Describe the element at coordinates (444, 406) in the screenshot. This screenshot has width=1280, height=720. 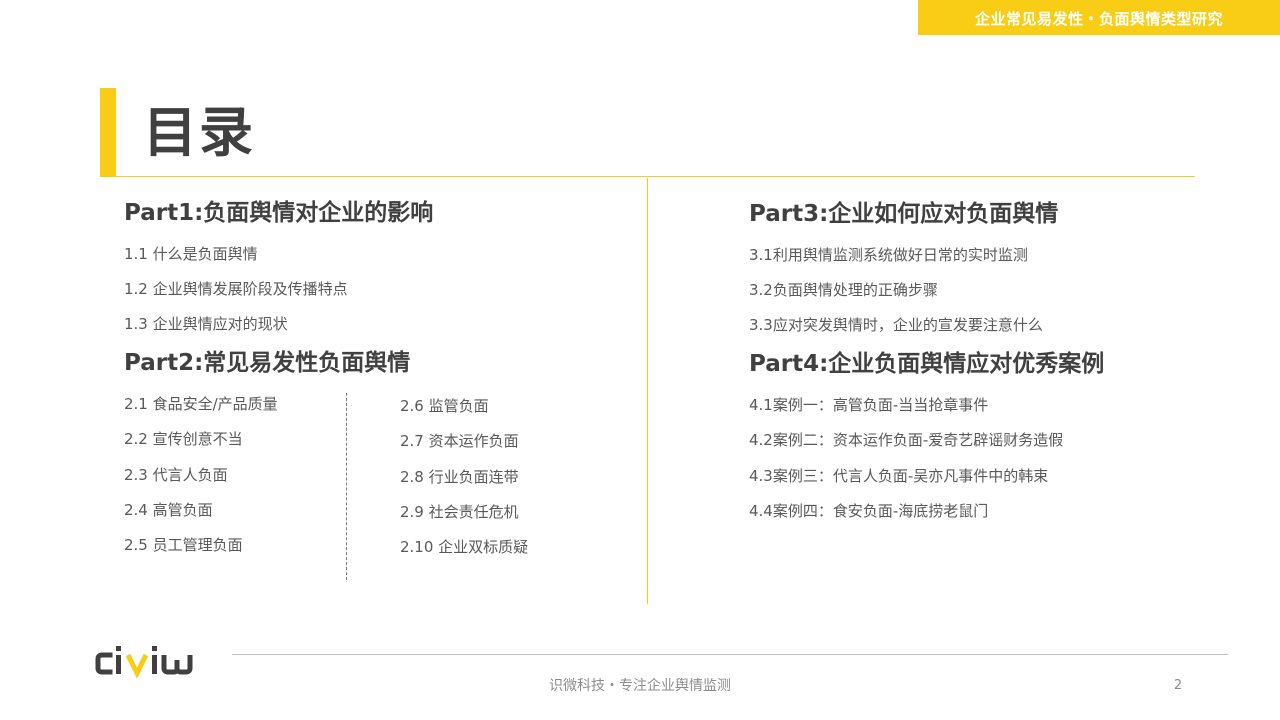
I see `toc-item-2-6: 2.6 监管负面` at that location.